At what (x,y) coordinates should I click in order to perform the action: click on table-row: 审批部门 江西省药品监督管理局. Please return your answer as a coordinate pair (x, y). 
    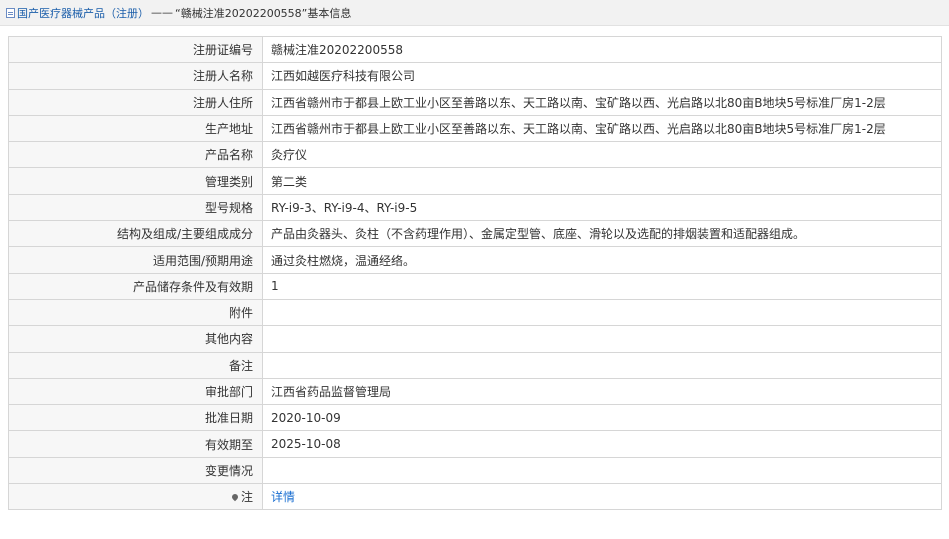
    Looking at the image, I should click on (475, 391).